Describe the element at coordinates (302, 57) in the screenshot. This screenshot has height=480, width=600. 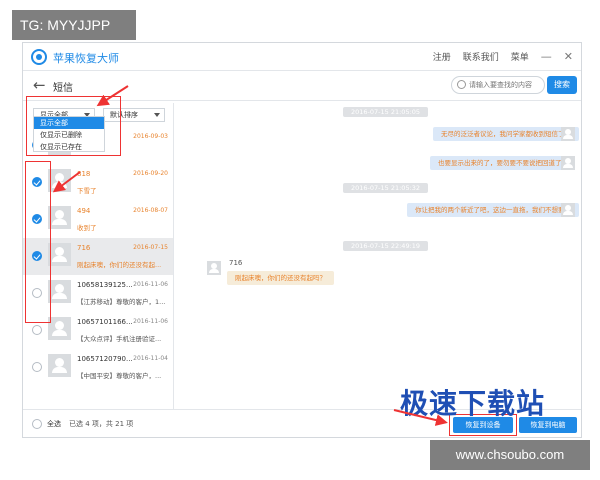
I see `title-bar: 苹果恢复大师 注册 联系我们 菜单 — ✕` at that location.